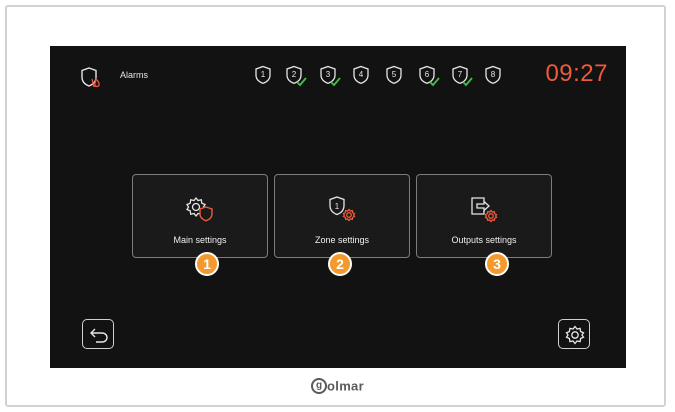 This screenshot has height=412, width=675. I want to click on alarm-shield-icon, so click(92, 78).